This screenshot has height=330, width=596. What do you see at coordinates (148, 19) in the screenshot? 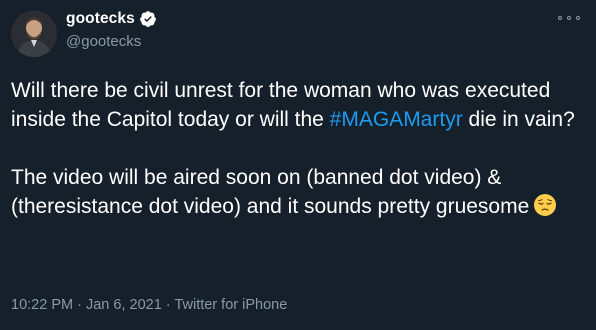
I see `verified-badge-icon` at bounding box center [148, 19].